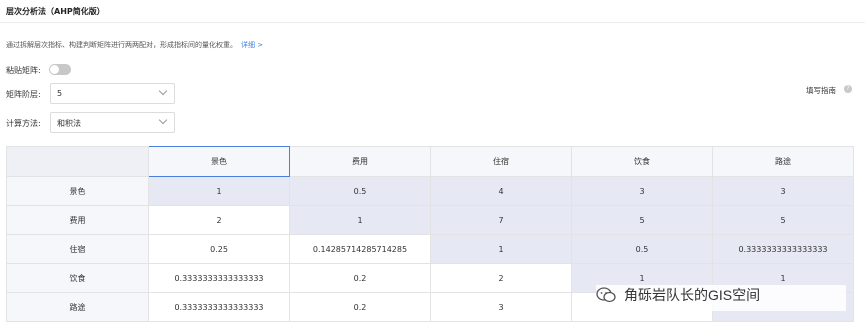 The image size is (865, 334). What do you see at coordinates (69, 123) in the screenshot?
I see `calc-method-value: 和积法` at bounding box center [69, 123].